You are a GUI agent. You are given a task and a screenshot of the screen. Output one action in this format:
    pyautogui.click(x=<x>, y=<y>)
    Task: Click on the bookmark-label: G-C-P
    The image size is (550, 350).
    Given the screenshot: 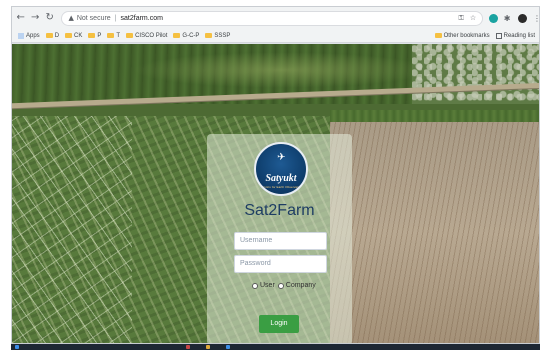 What is the action you would take?
    pyautogui.click(x=191, y=35)
    